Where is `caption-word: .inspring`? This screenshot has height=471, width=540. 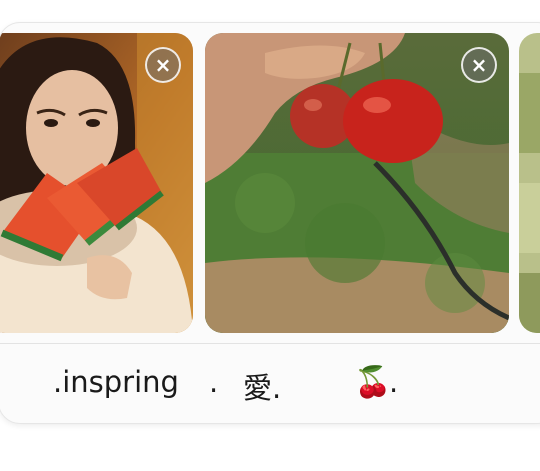 caption-word: .inspring is located at coordinates (116, 382).